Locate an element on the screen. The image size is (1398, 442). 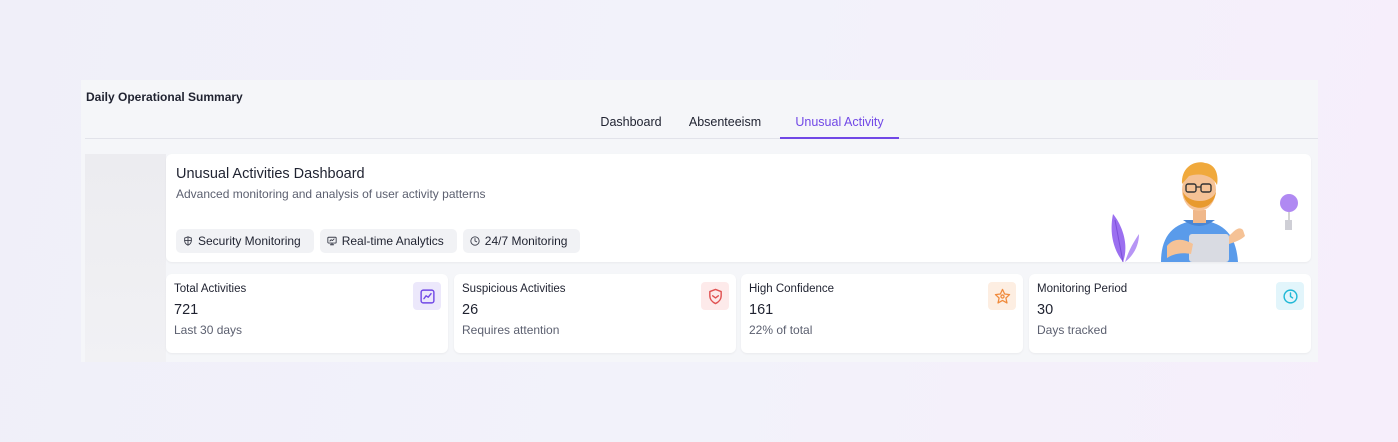
shield-alert-icon is located at coordinates (715, 296).